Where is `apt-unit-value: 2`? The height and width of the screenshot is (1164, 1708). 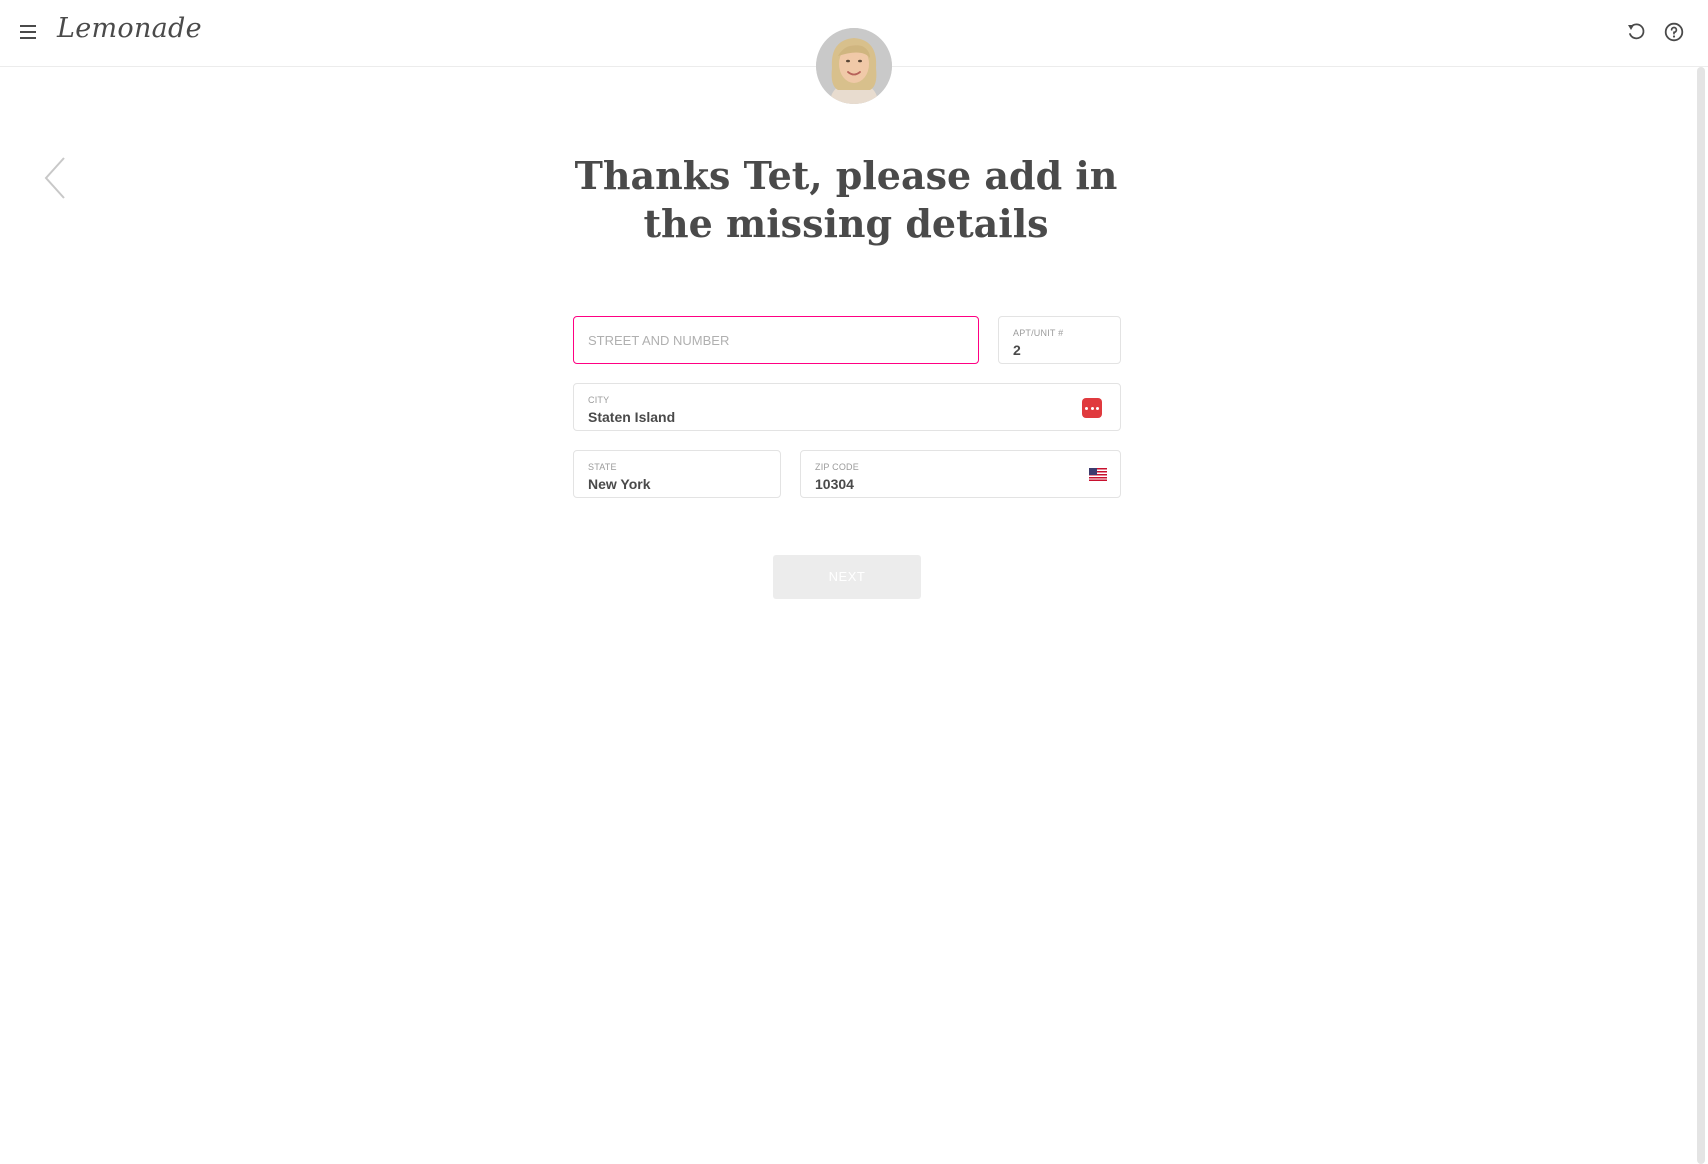 apt-unit-value: 2 is located at coordinates (1017, 350).